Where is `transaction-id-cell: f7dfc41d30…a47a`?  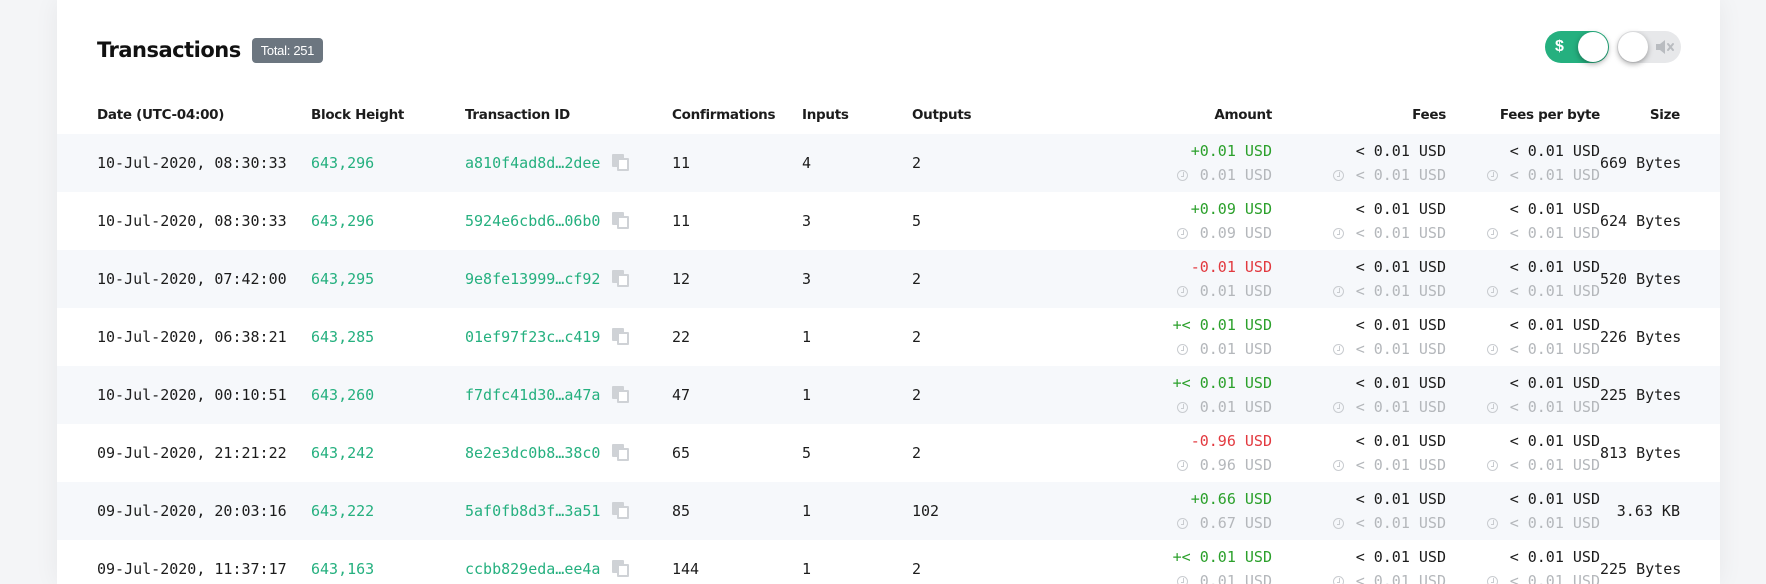 transaction-id-cell: f7dfc41d30…a47a is located at coordinates (568, 395).